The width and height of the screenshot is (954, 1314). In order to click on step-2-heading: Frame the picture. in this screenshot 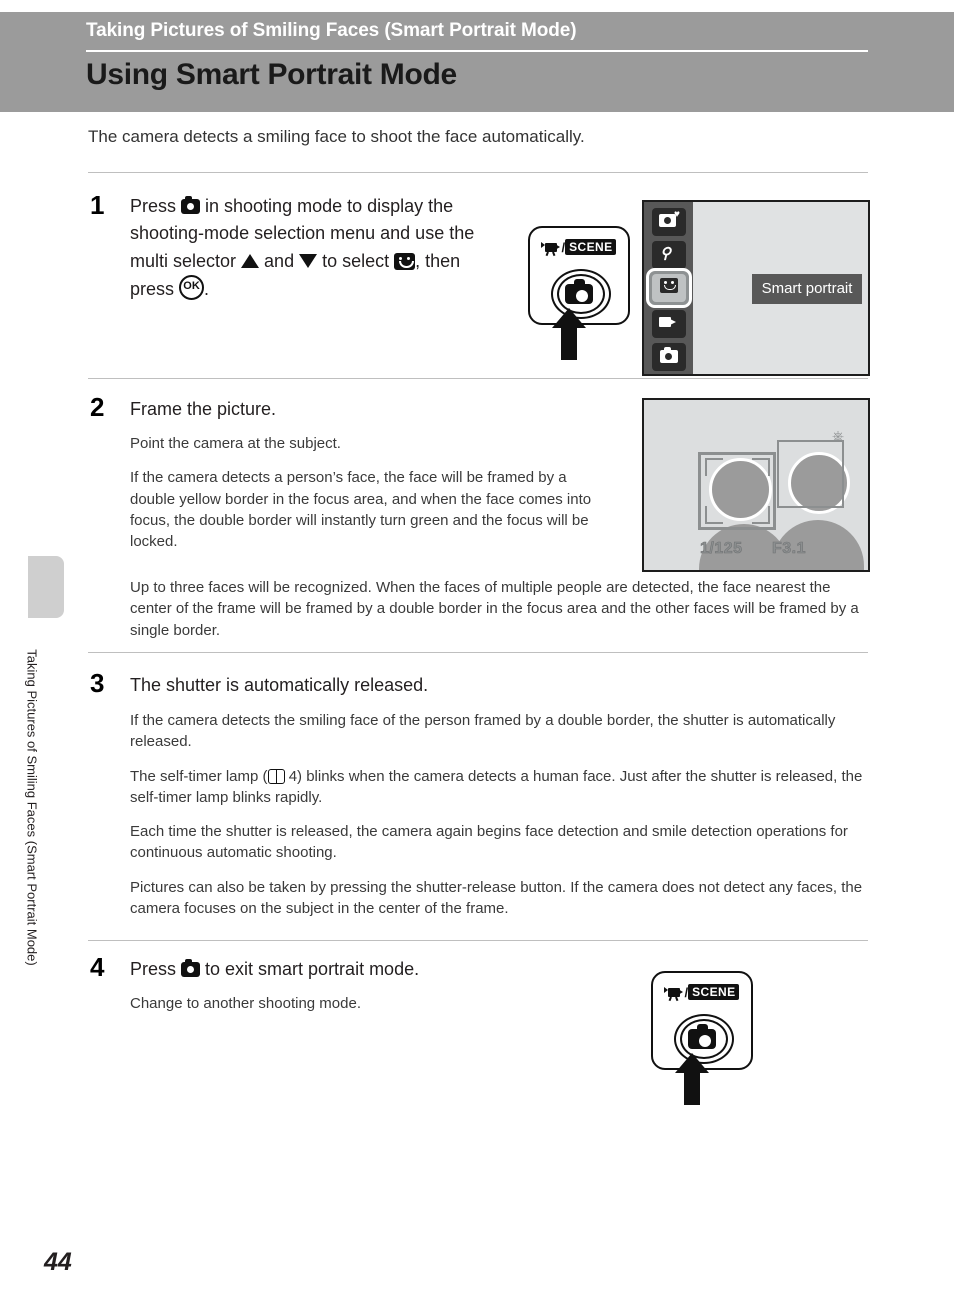, I will do `click(203, 409)`.